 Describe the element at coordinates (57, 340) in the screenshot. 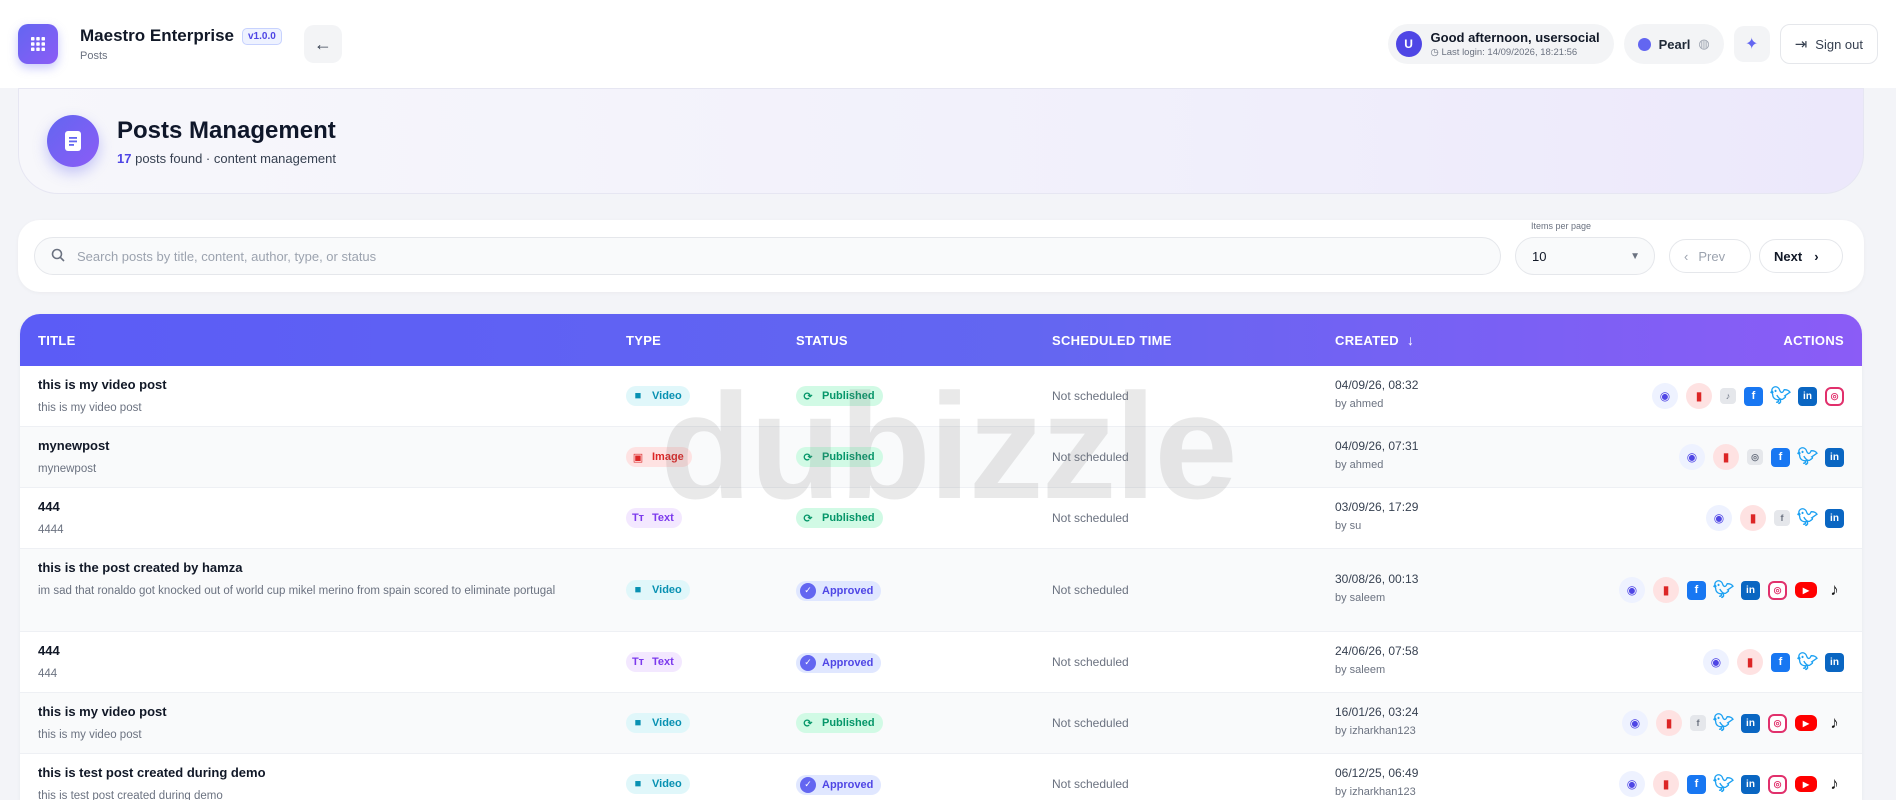

I see `header-title: TITLE` at that location.